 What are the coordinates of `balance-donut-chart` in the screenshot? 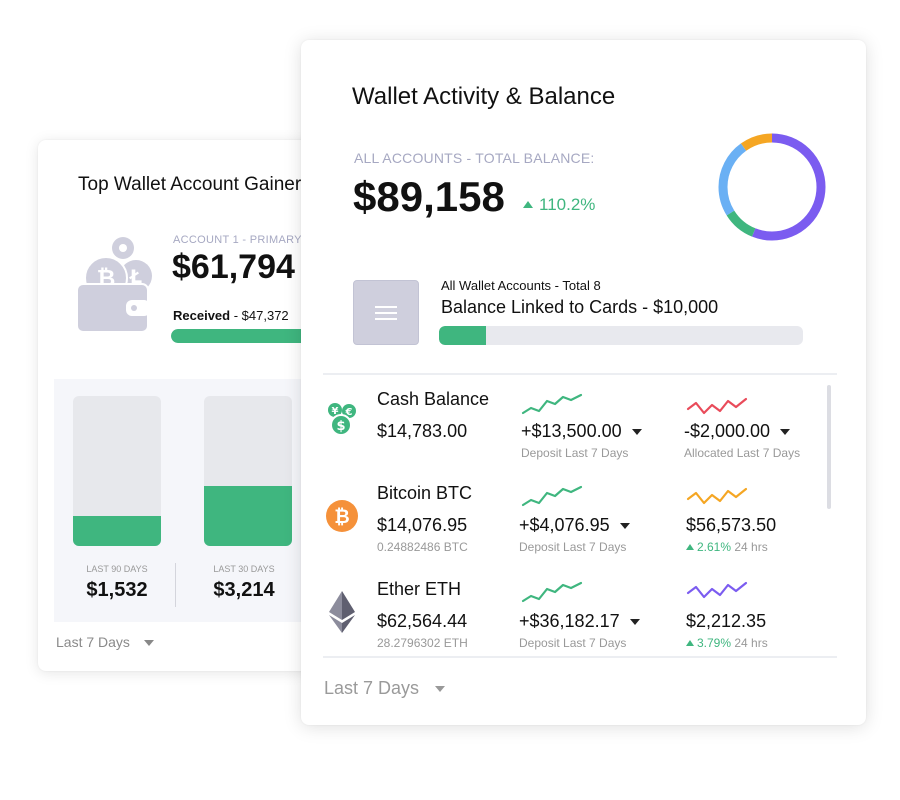 It's located at (772, 187).